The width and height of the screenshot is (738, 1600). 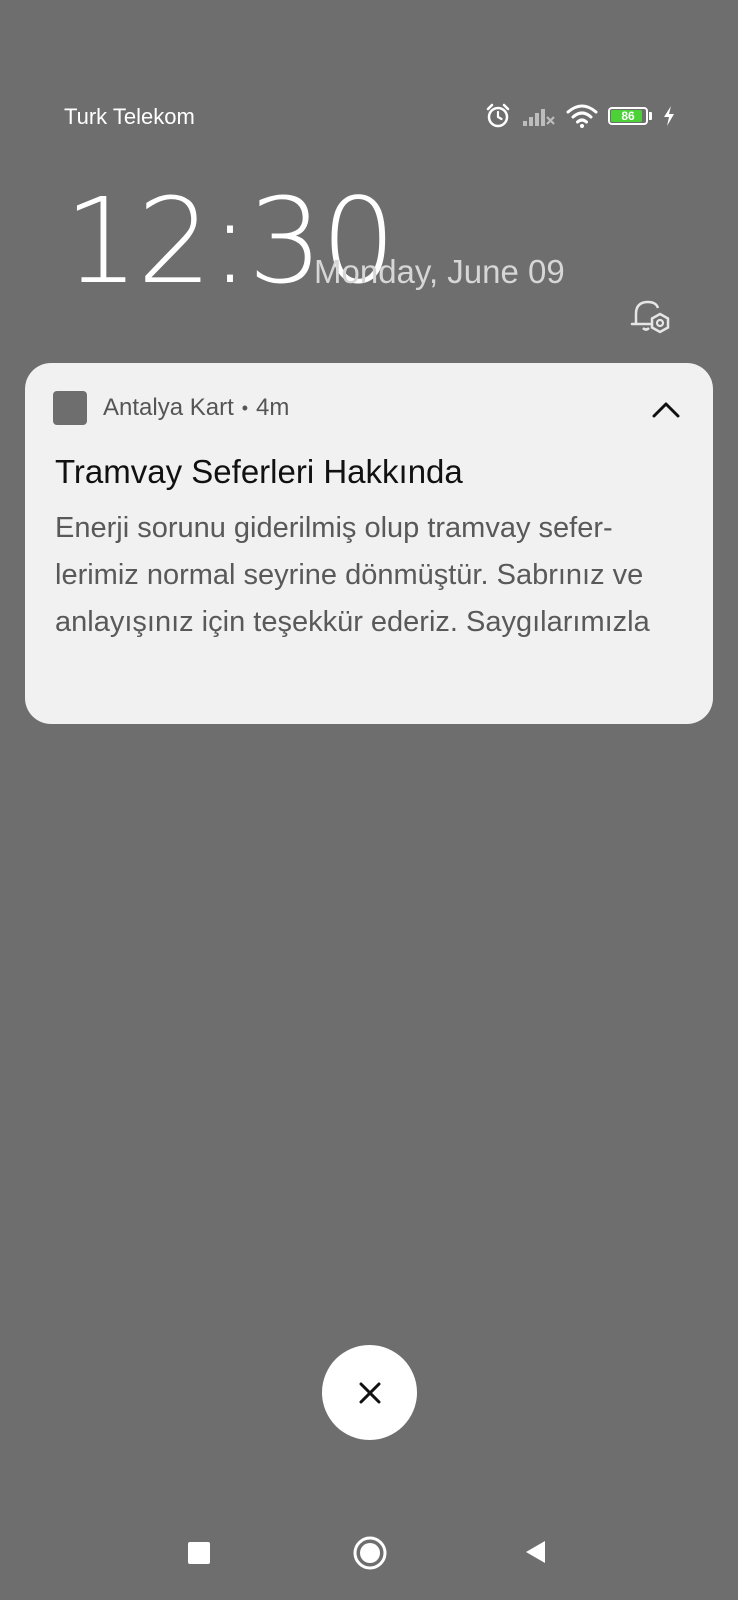 I want to click on close-icon, so click(x=369, y=1392).